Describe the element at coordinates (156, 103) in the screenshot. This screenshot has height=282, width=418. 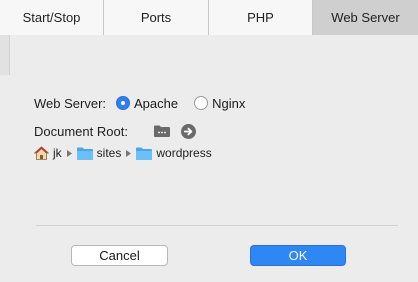
I see `radio-apache-label: Apache` at that location.